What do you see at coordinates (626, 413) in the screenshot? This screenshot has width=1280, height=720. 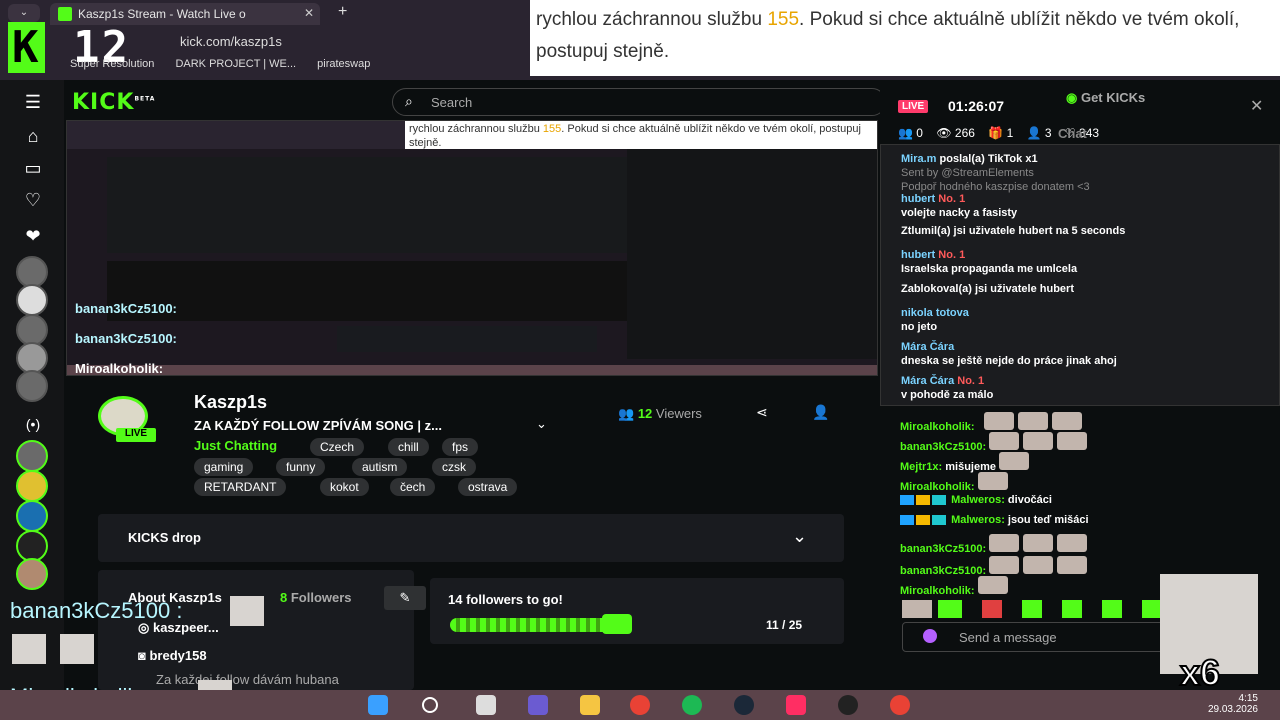 I see `viewers-icon: 👥` at bounding box center [626, 413].